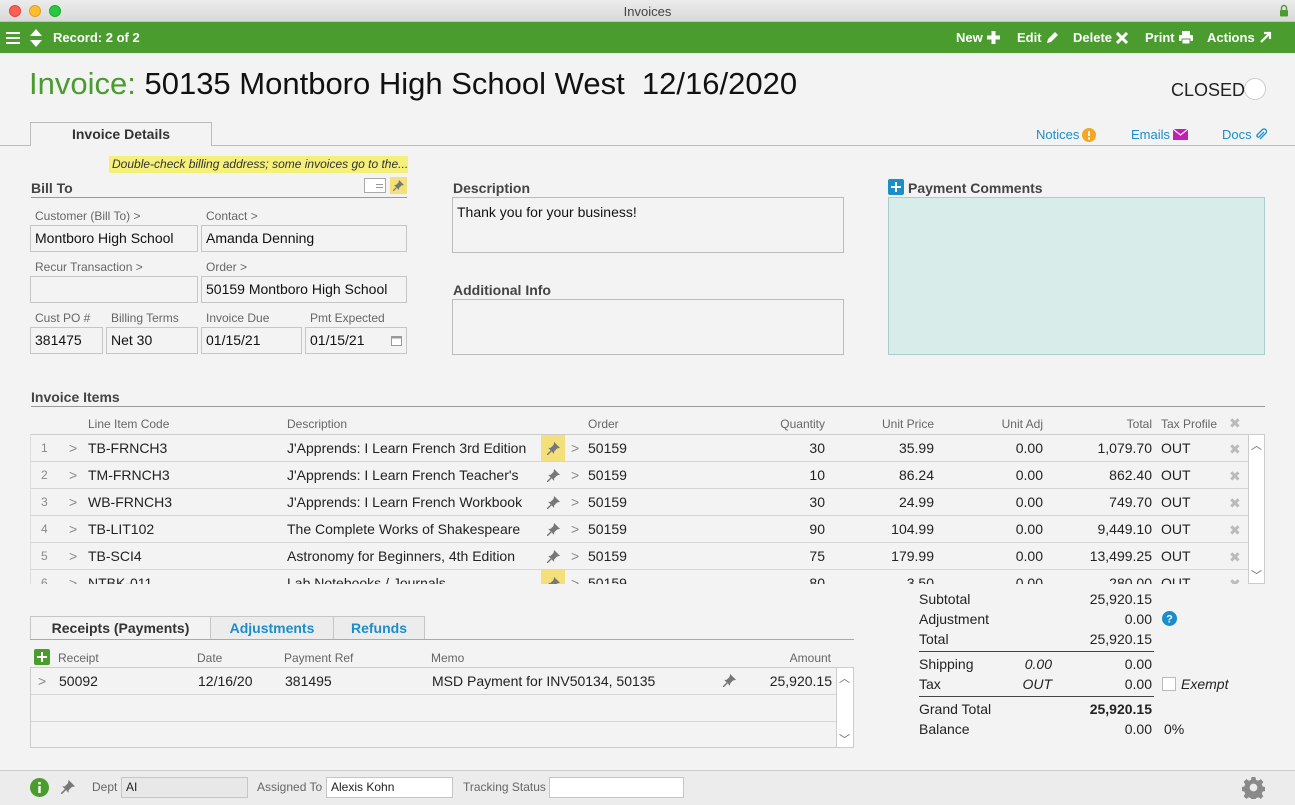 The image size is (1295, 805). What do you see at coordinates (616, 787) in the screenshot?
I see `tracking-field` at bounding box center [616, 787].